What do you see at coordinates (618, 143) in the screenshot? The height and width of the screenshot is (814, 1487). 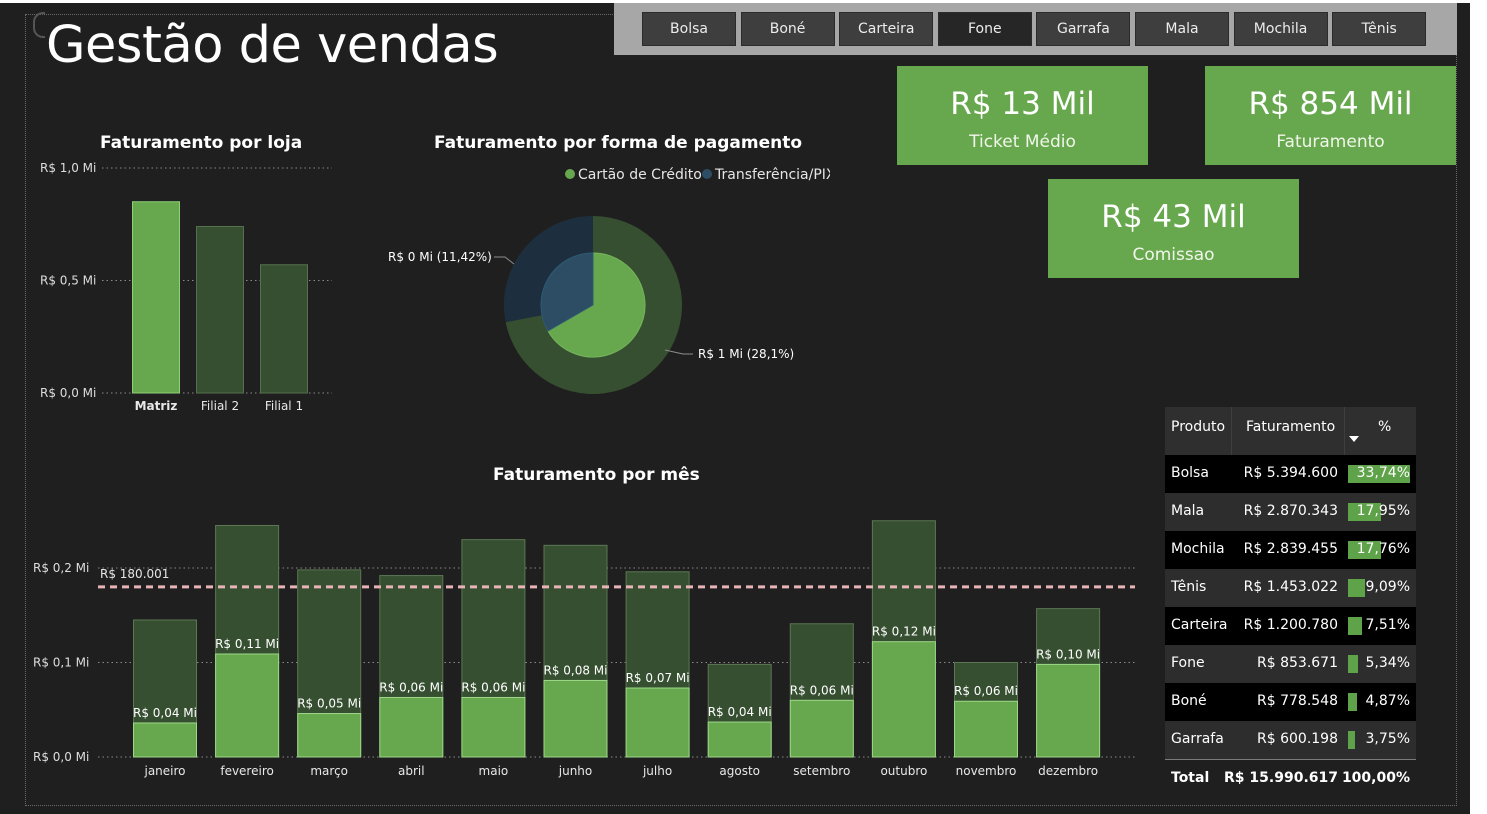 I see `payment-chart-title: Faturamento por forma de pagamento` at bounding box center [618, 143].